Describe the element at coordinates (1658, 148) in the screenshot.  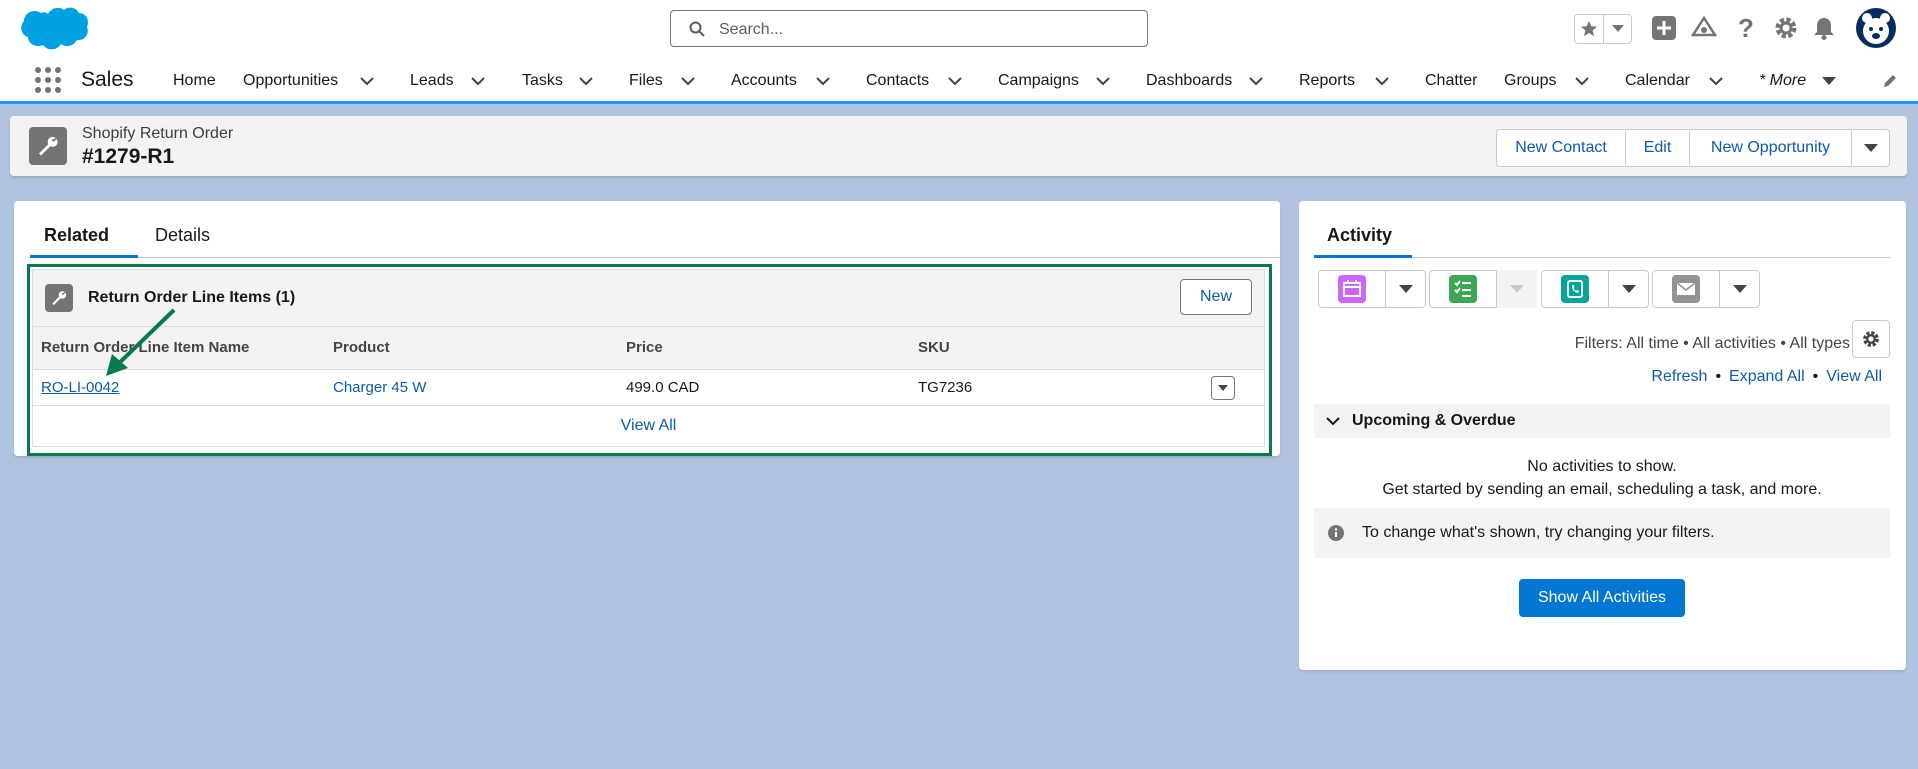
I see `edit-button: Edit` at that location.